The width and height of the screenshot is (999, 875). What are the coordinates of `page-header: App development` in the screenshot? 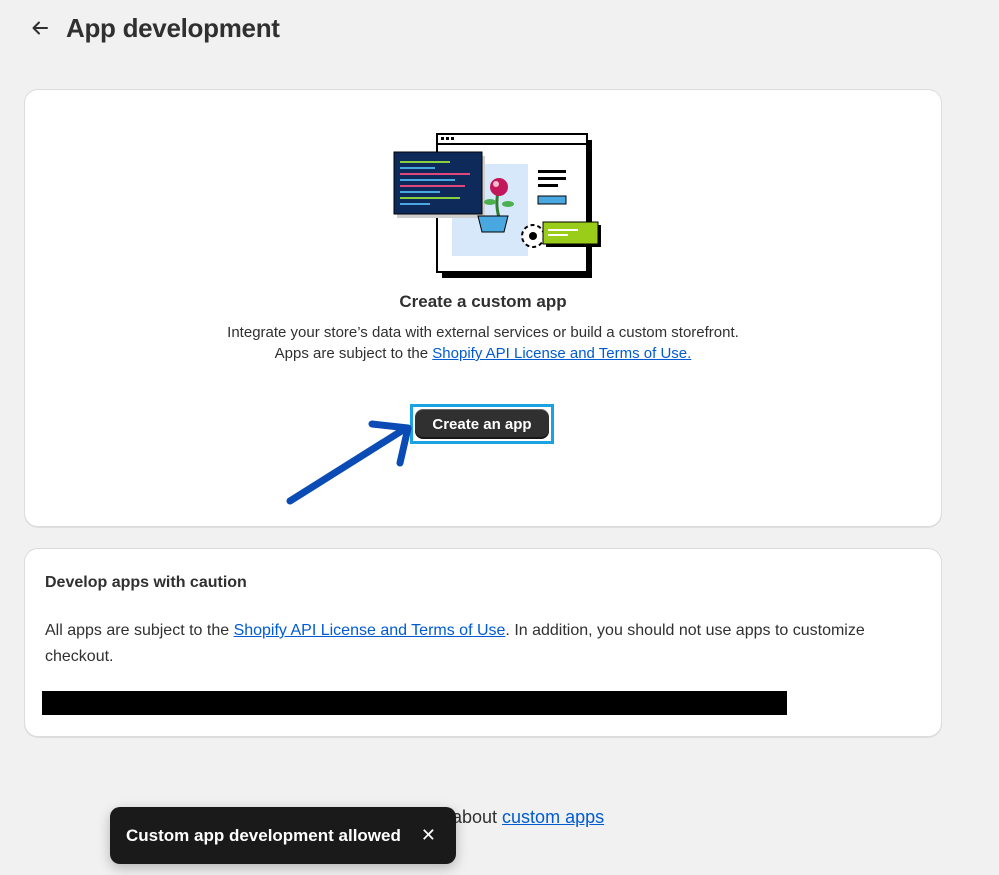 It's located at (153, 28).